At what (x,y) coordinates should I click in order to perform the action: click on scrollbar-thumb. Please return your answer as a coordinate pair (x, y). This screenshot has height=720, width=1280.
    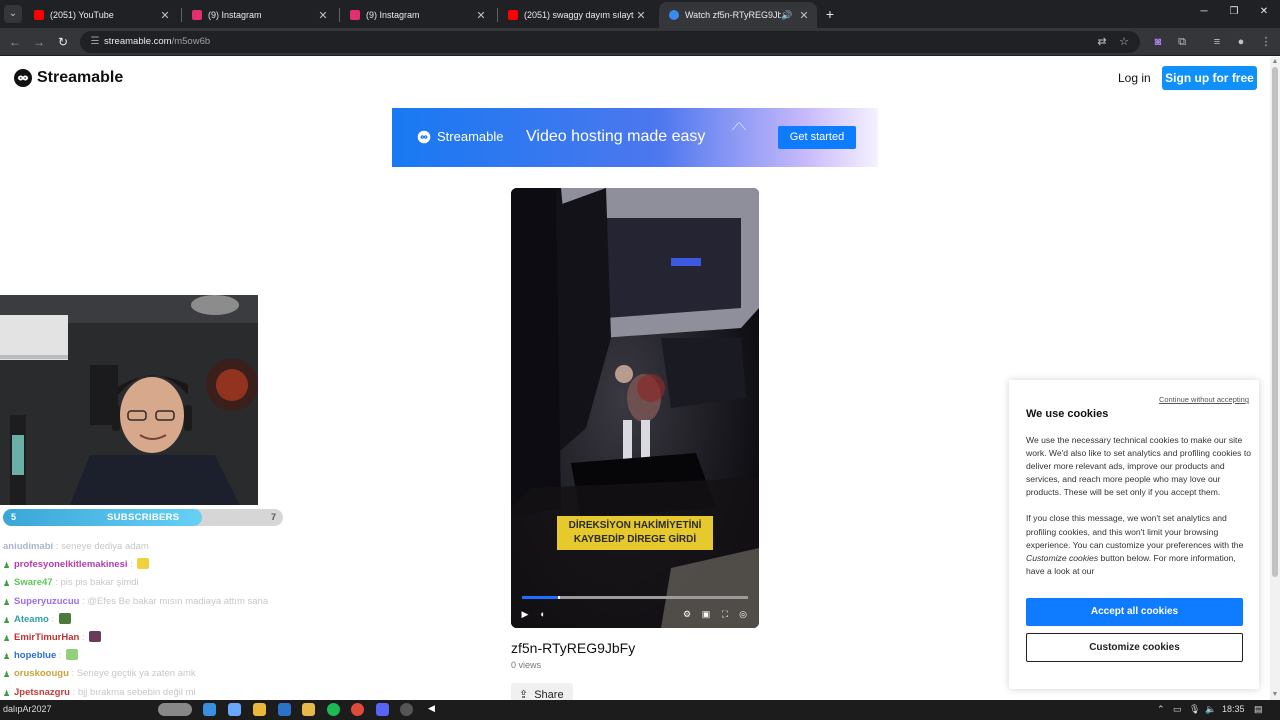
    Looking at the image, I should click on (1275, 322).